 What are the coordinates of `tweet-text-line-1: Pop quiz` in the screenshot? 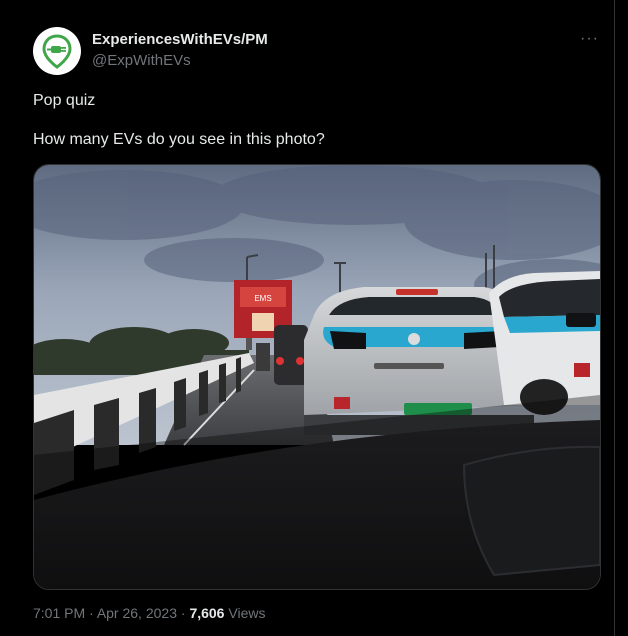 It's located at (64, 100).